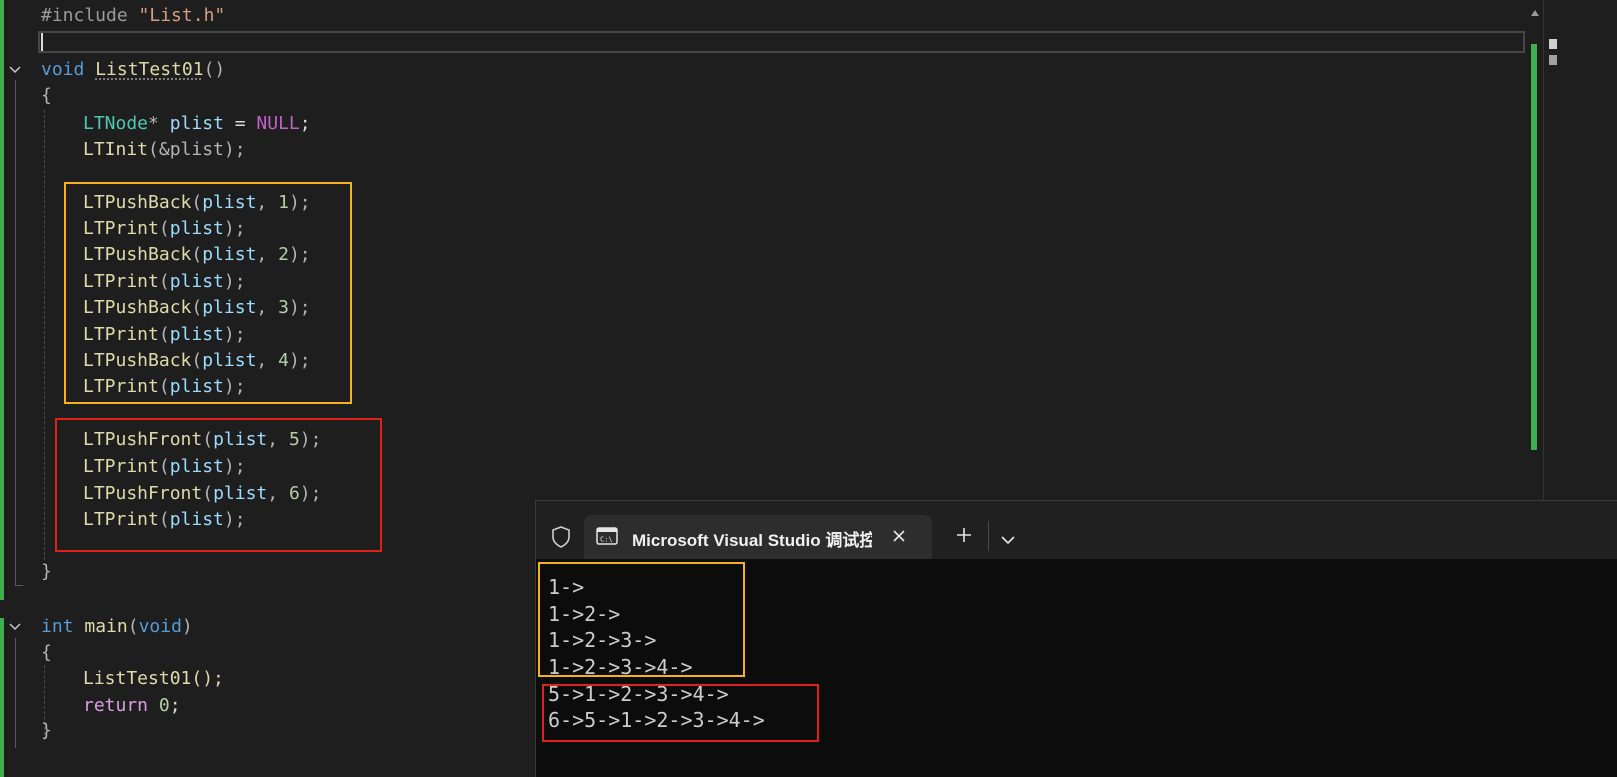 This screenshot has width=1617, height=777. Describe the element at coordinates (781, 42) in the screenshot. I see `current-line-highlight` at that location.